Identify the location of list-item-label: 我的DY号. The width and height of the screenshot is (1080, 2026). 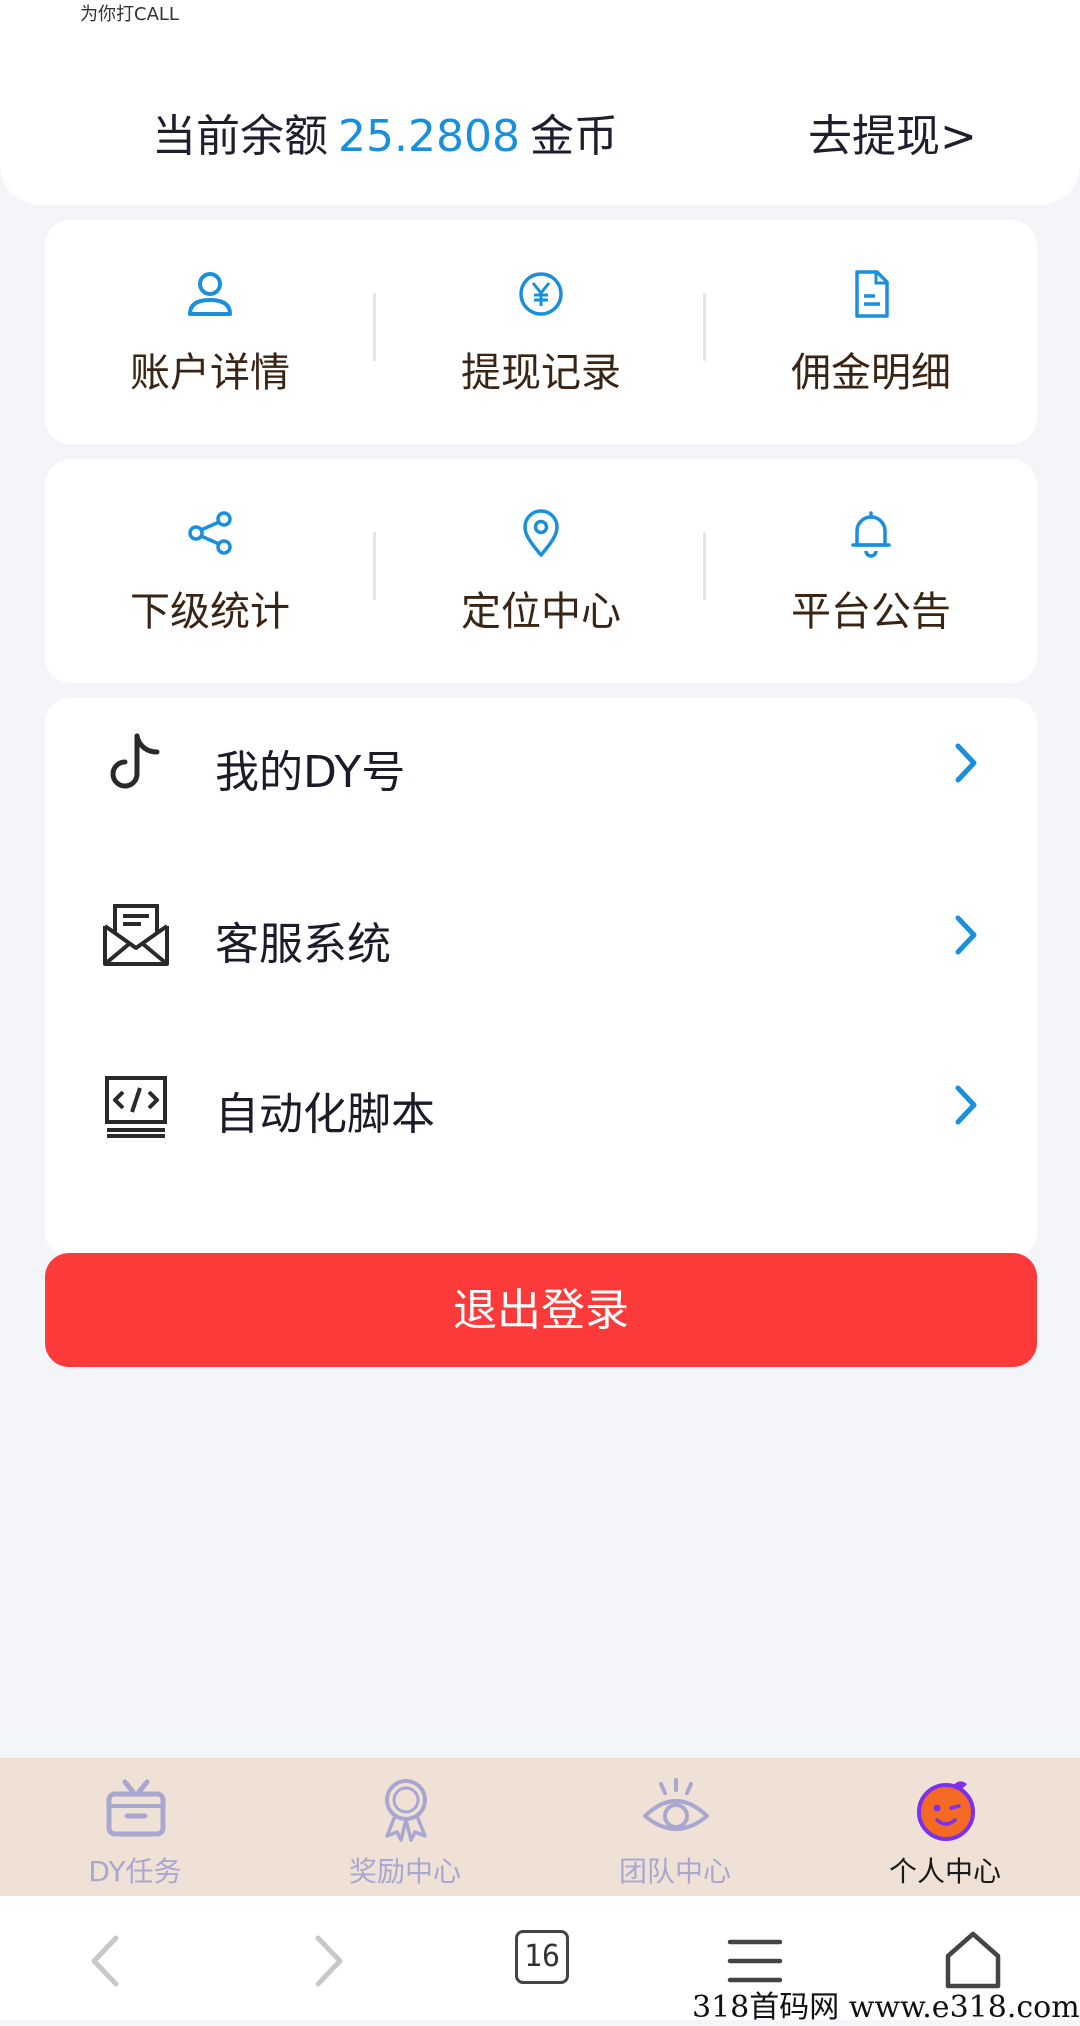
(310, 772).